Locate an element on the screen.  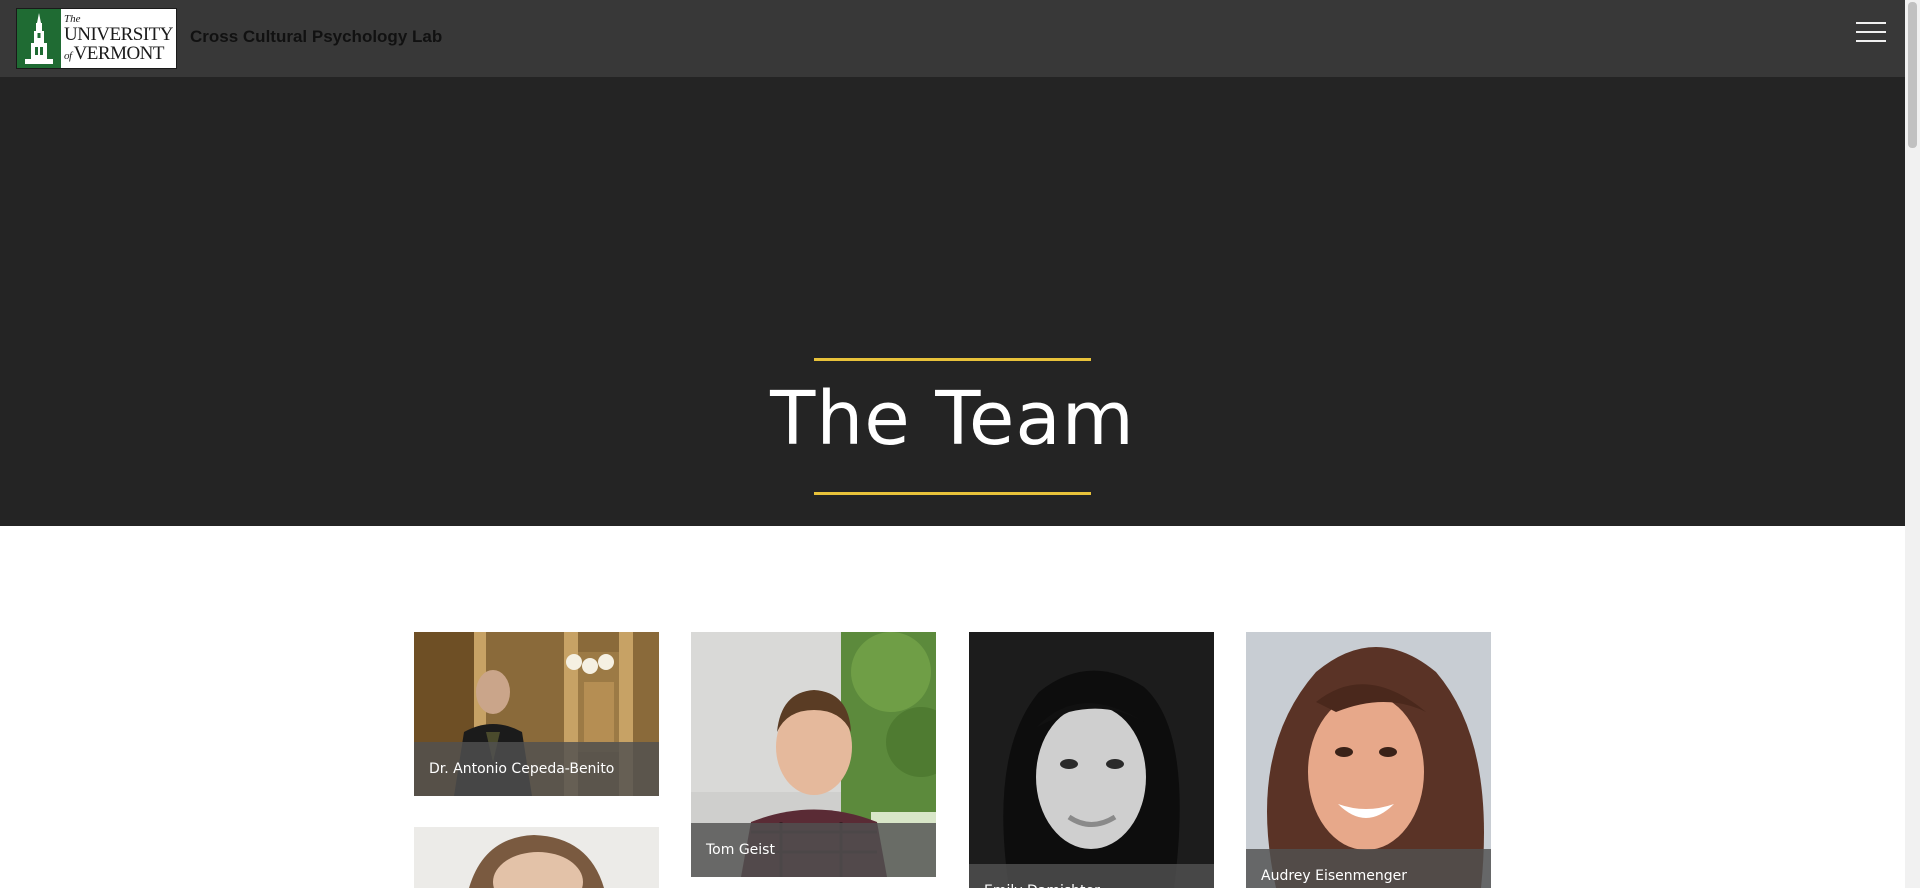
team-card: Tom Geist is located at coordinates (813, 754).